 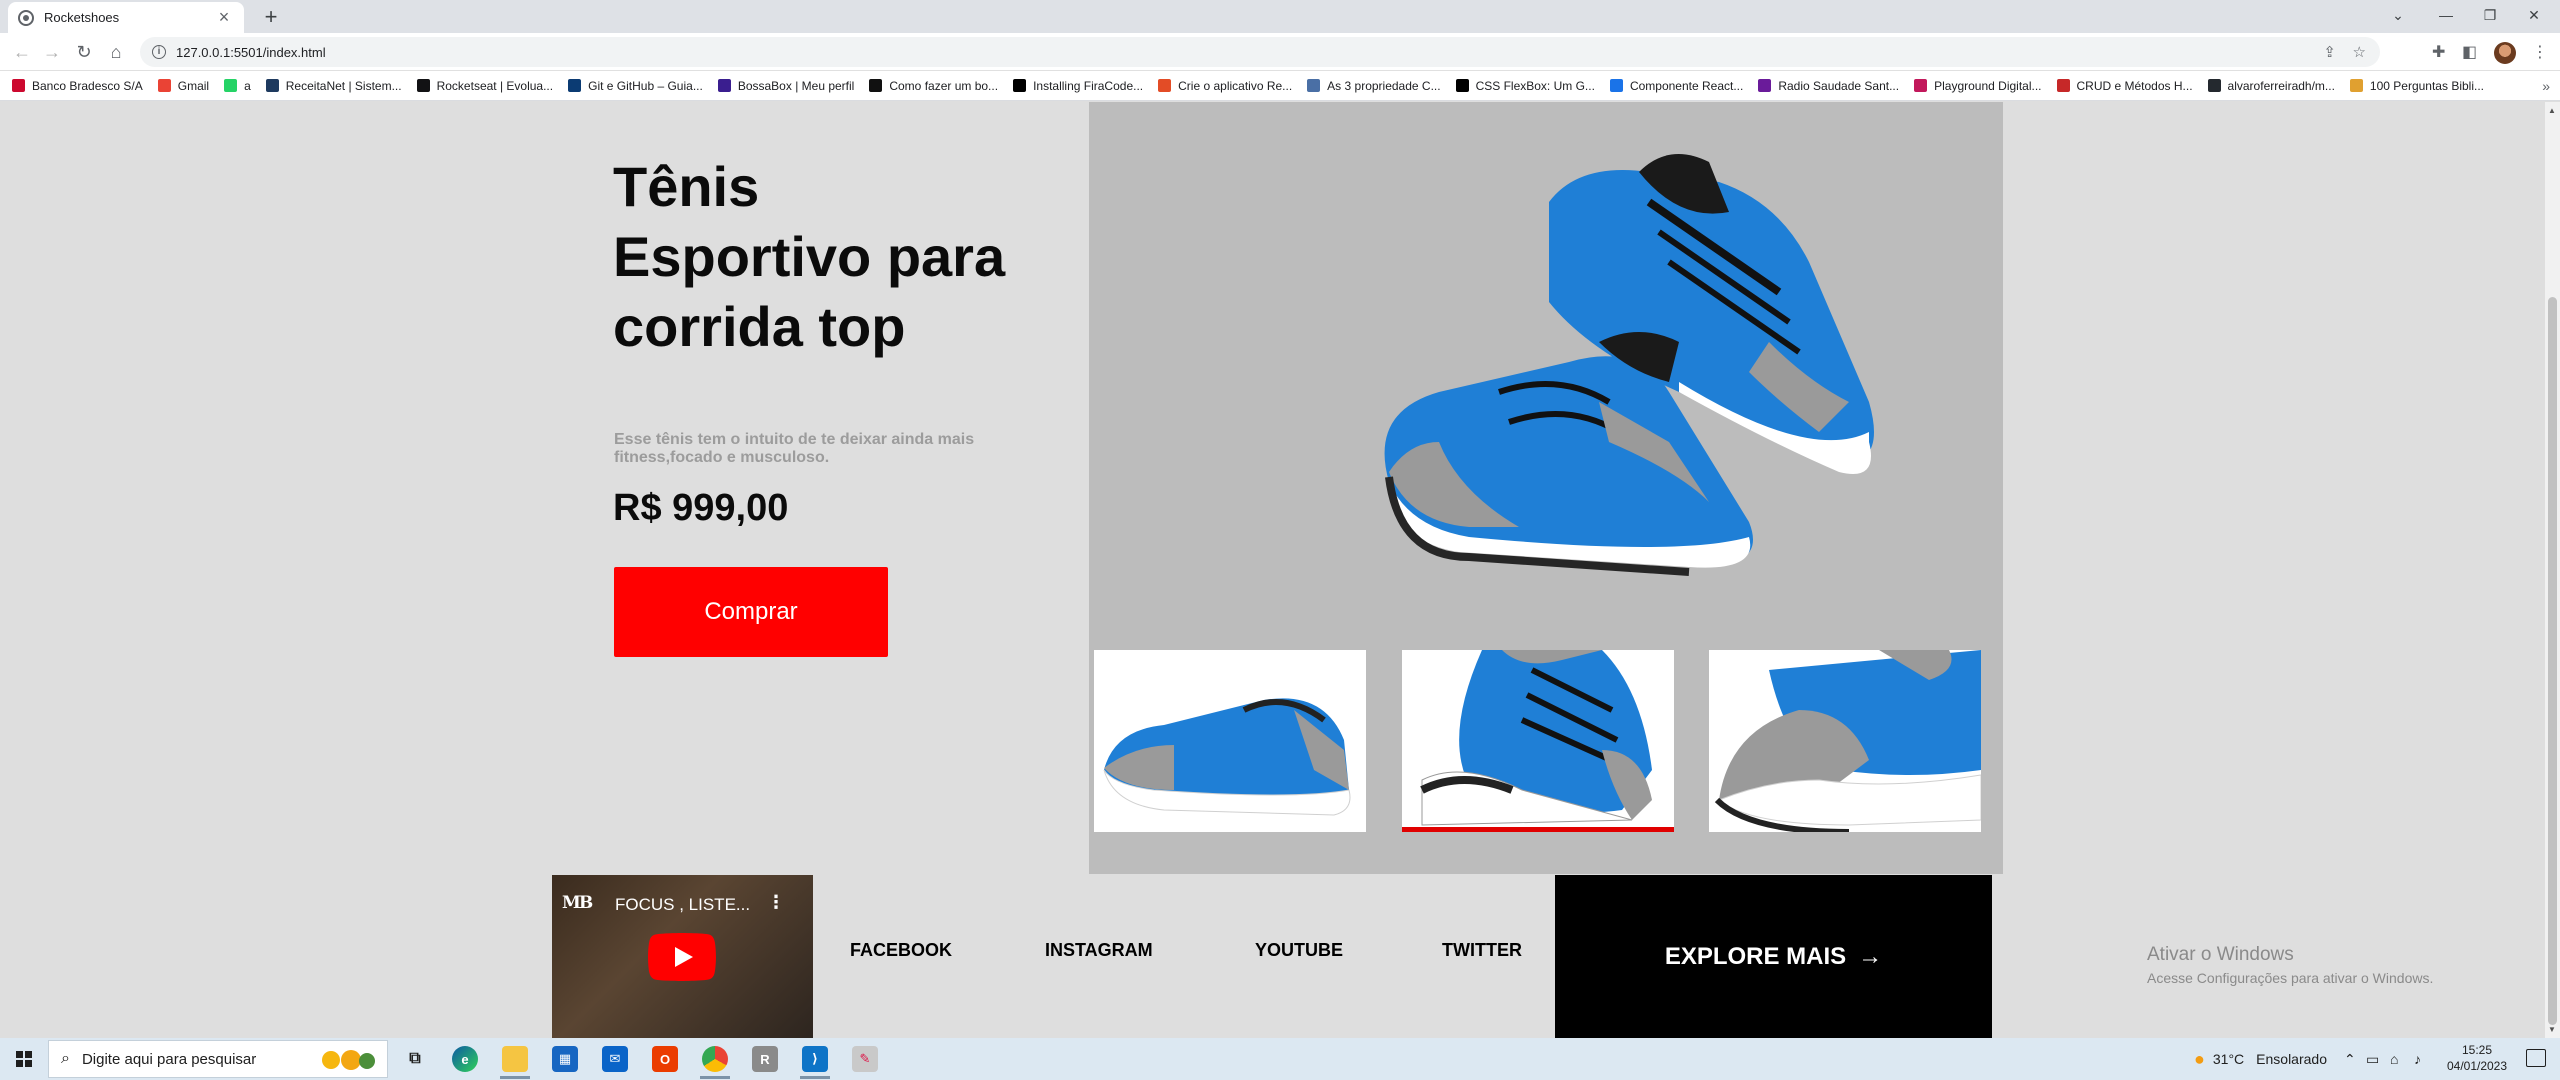 I want to click on search-icon: ⌕, so click(x=65, y=1058).